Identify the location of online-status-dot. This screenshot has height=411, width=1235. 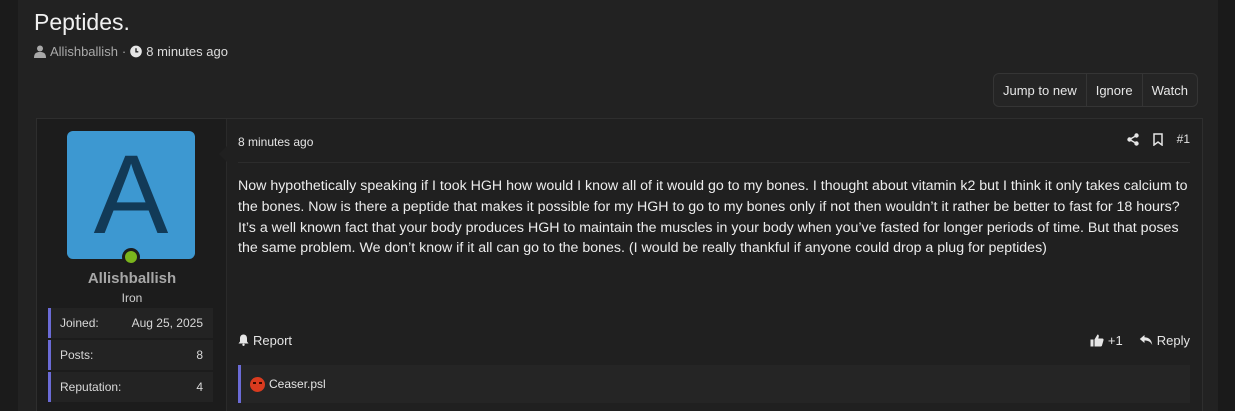
(131, 257).